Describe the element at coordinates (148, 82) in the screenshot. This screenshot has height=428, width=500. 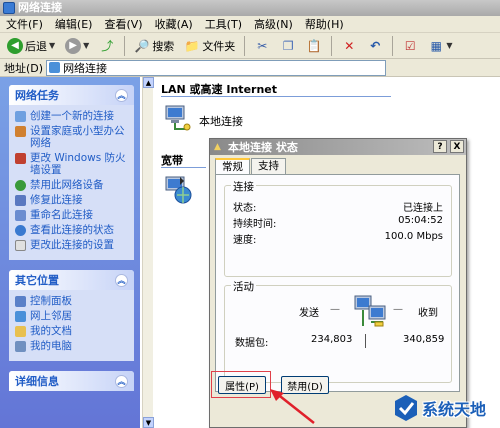
I see `scroll-up-icon: ▲` at that location.